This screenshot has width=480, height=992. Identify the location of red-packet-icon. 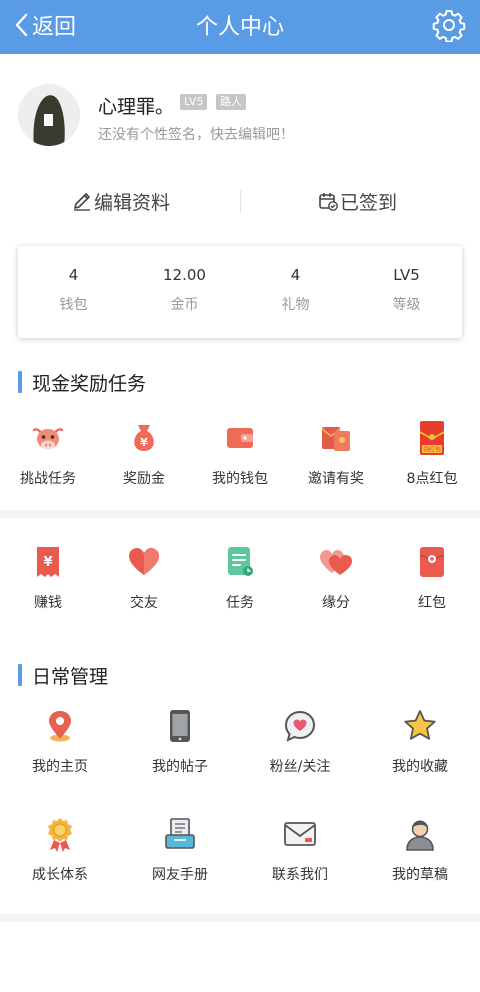
(432, 562).